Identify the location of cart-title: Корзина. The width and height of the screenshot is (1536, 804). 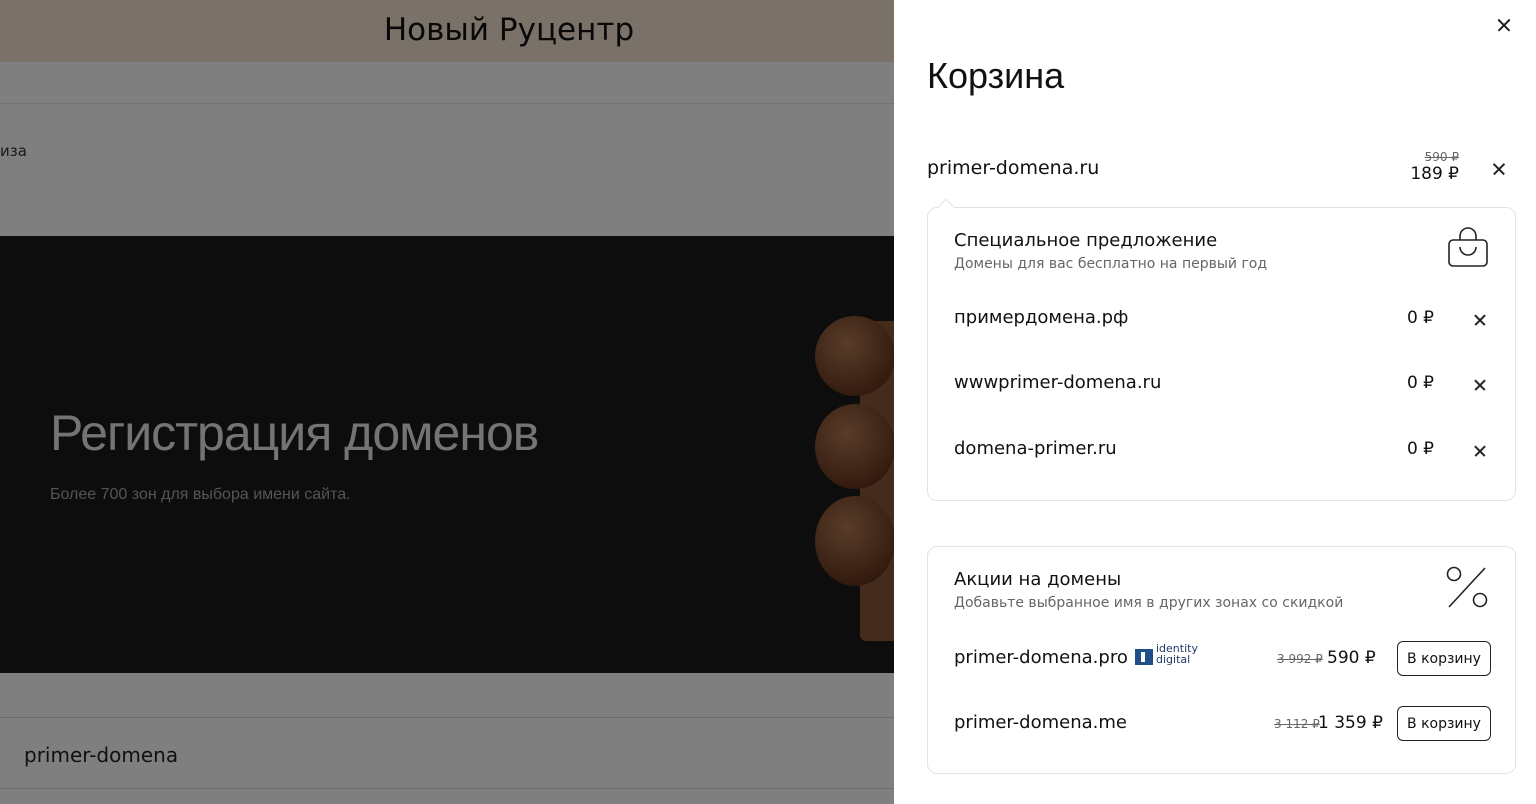
(996, 75).